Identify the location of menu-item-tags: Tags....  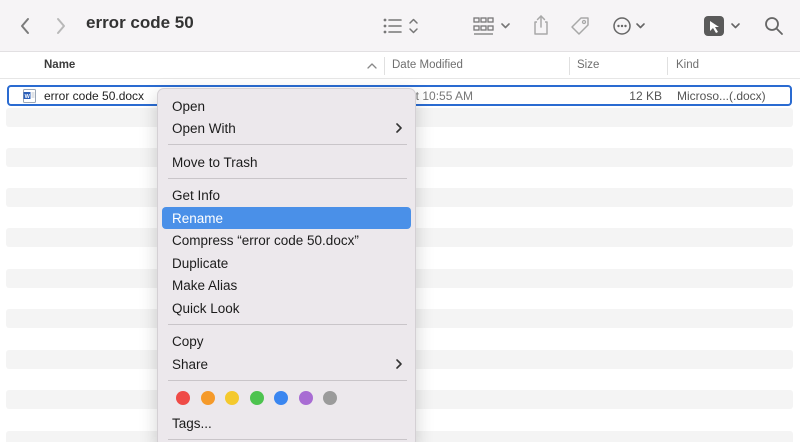
(286, 423).